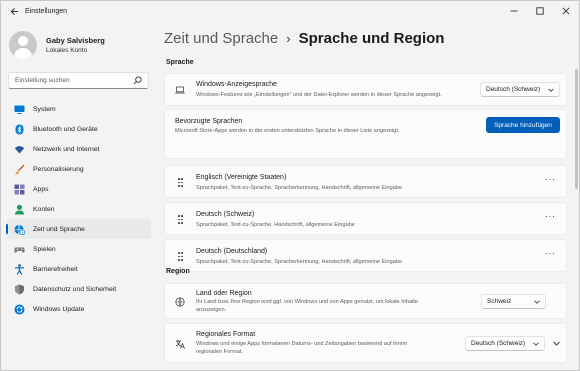 The image size is (580, 371). Describe the element at coordinates (78, 249) in the screenshot. I see `sidebar-item-gaming: Spielen` at that location.